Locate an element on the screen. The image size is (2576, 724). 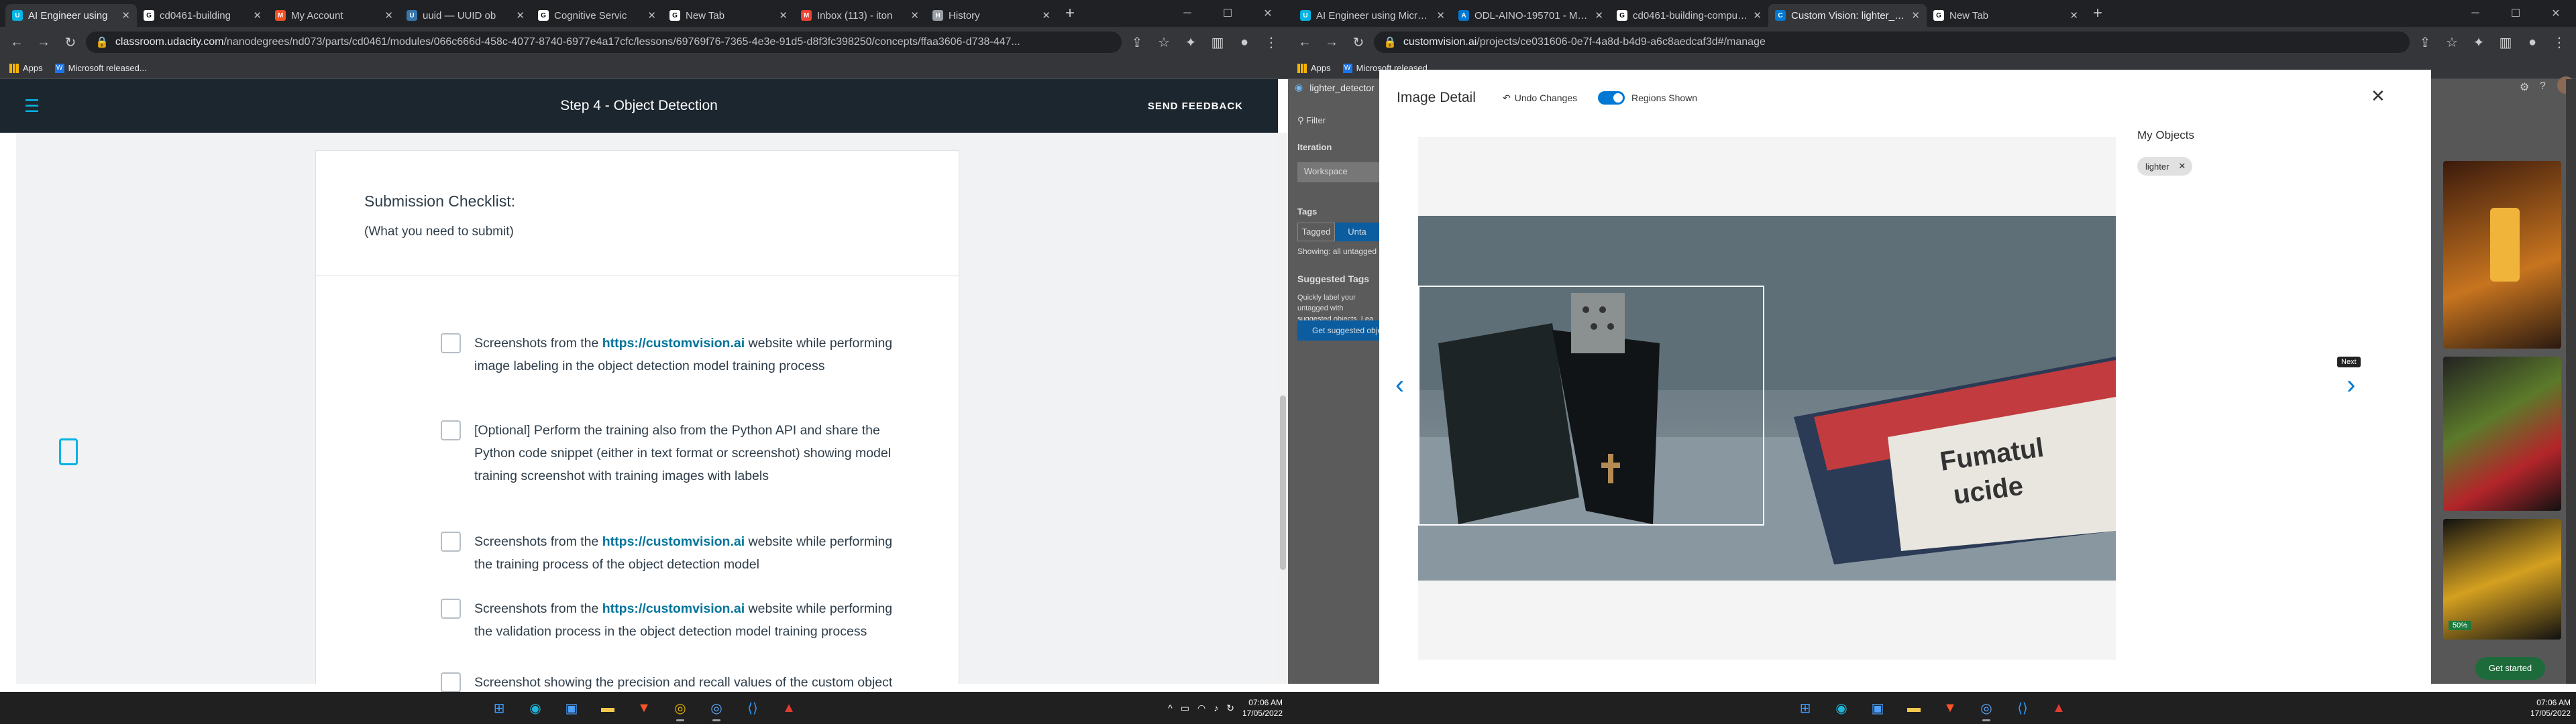
close-icon: ✕ is located at coordinates (2378, 96).